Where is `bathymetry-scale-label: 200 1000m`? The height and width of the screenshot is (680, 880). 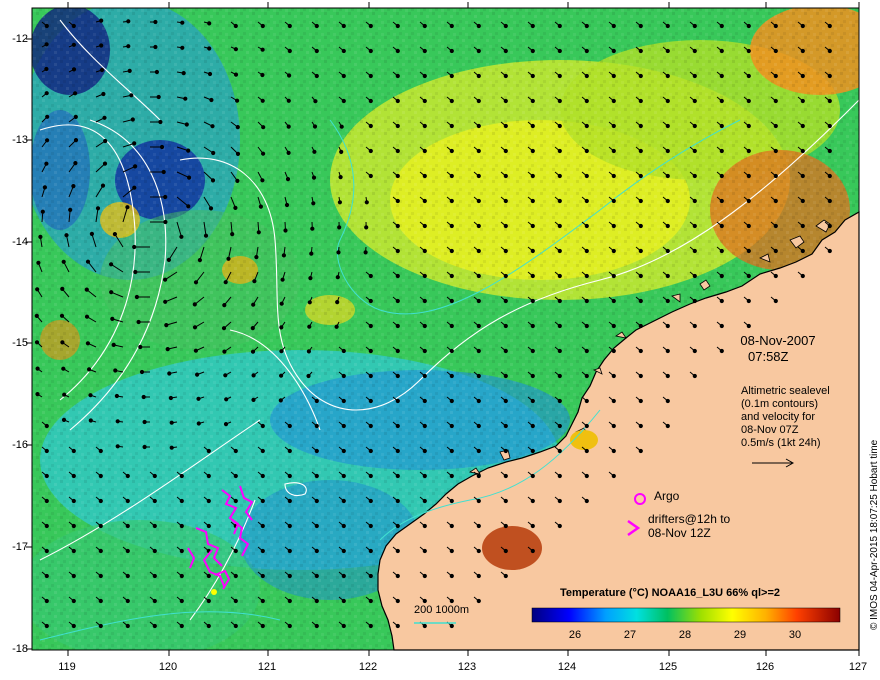 bathymetry-scale-label: 200 1000m is located at coordinates (442, 610).